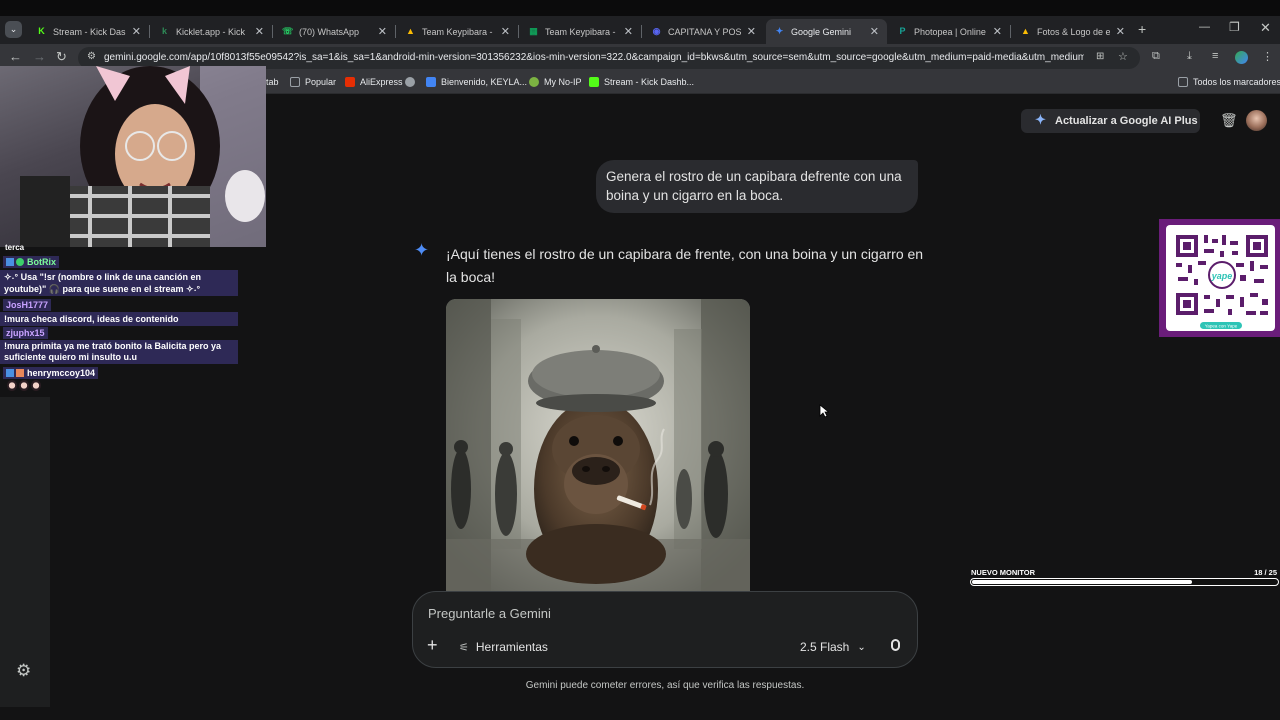 The width and height of the screenshot is (1280, 720). Describe the element at coordinates (25, 333) in the screenshot. I see `chat-username-zjuphx: zjuphx15` at that location.